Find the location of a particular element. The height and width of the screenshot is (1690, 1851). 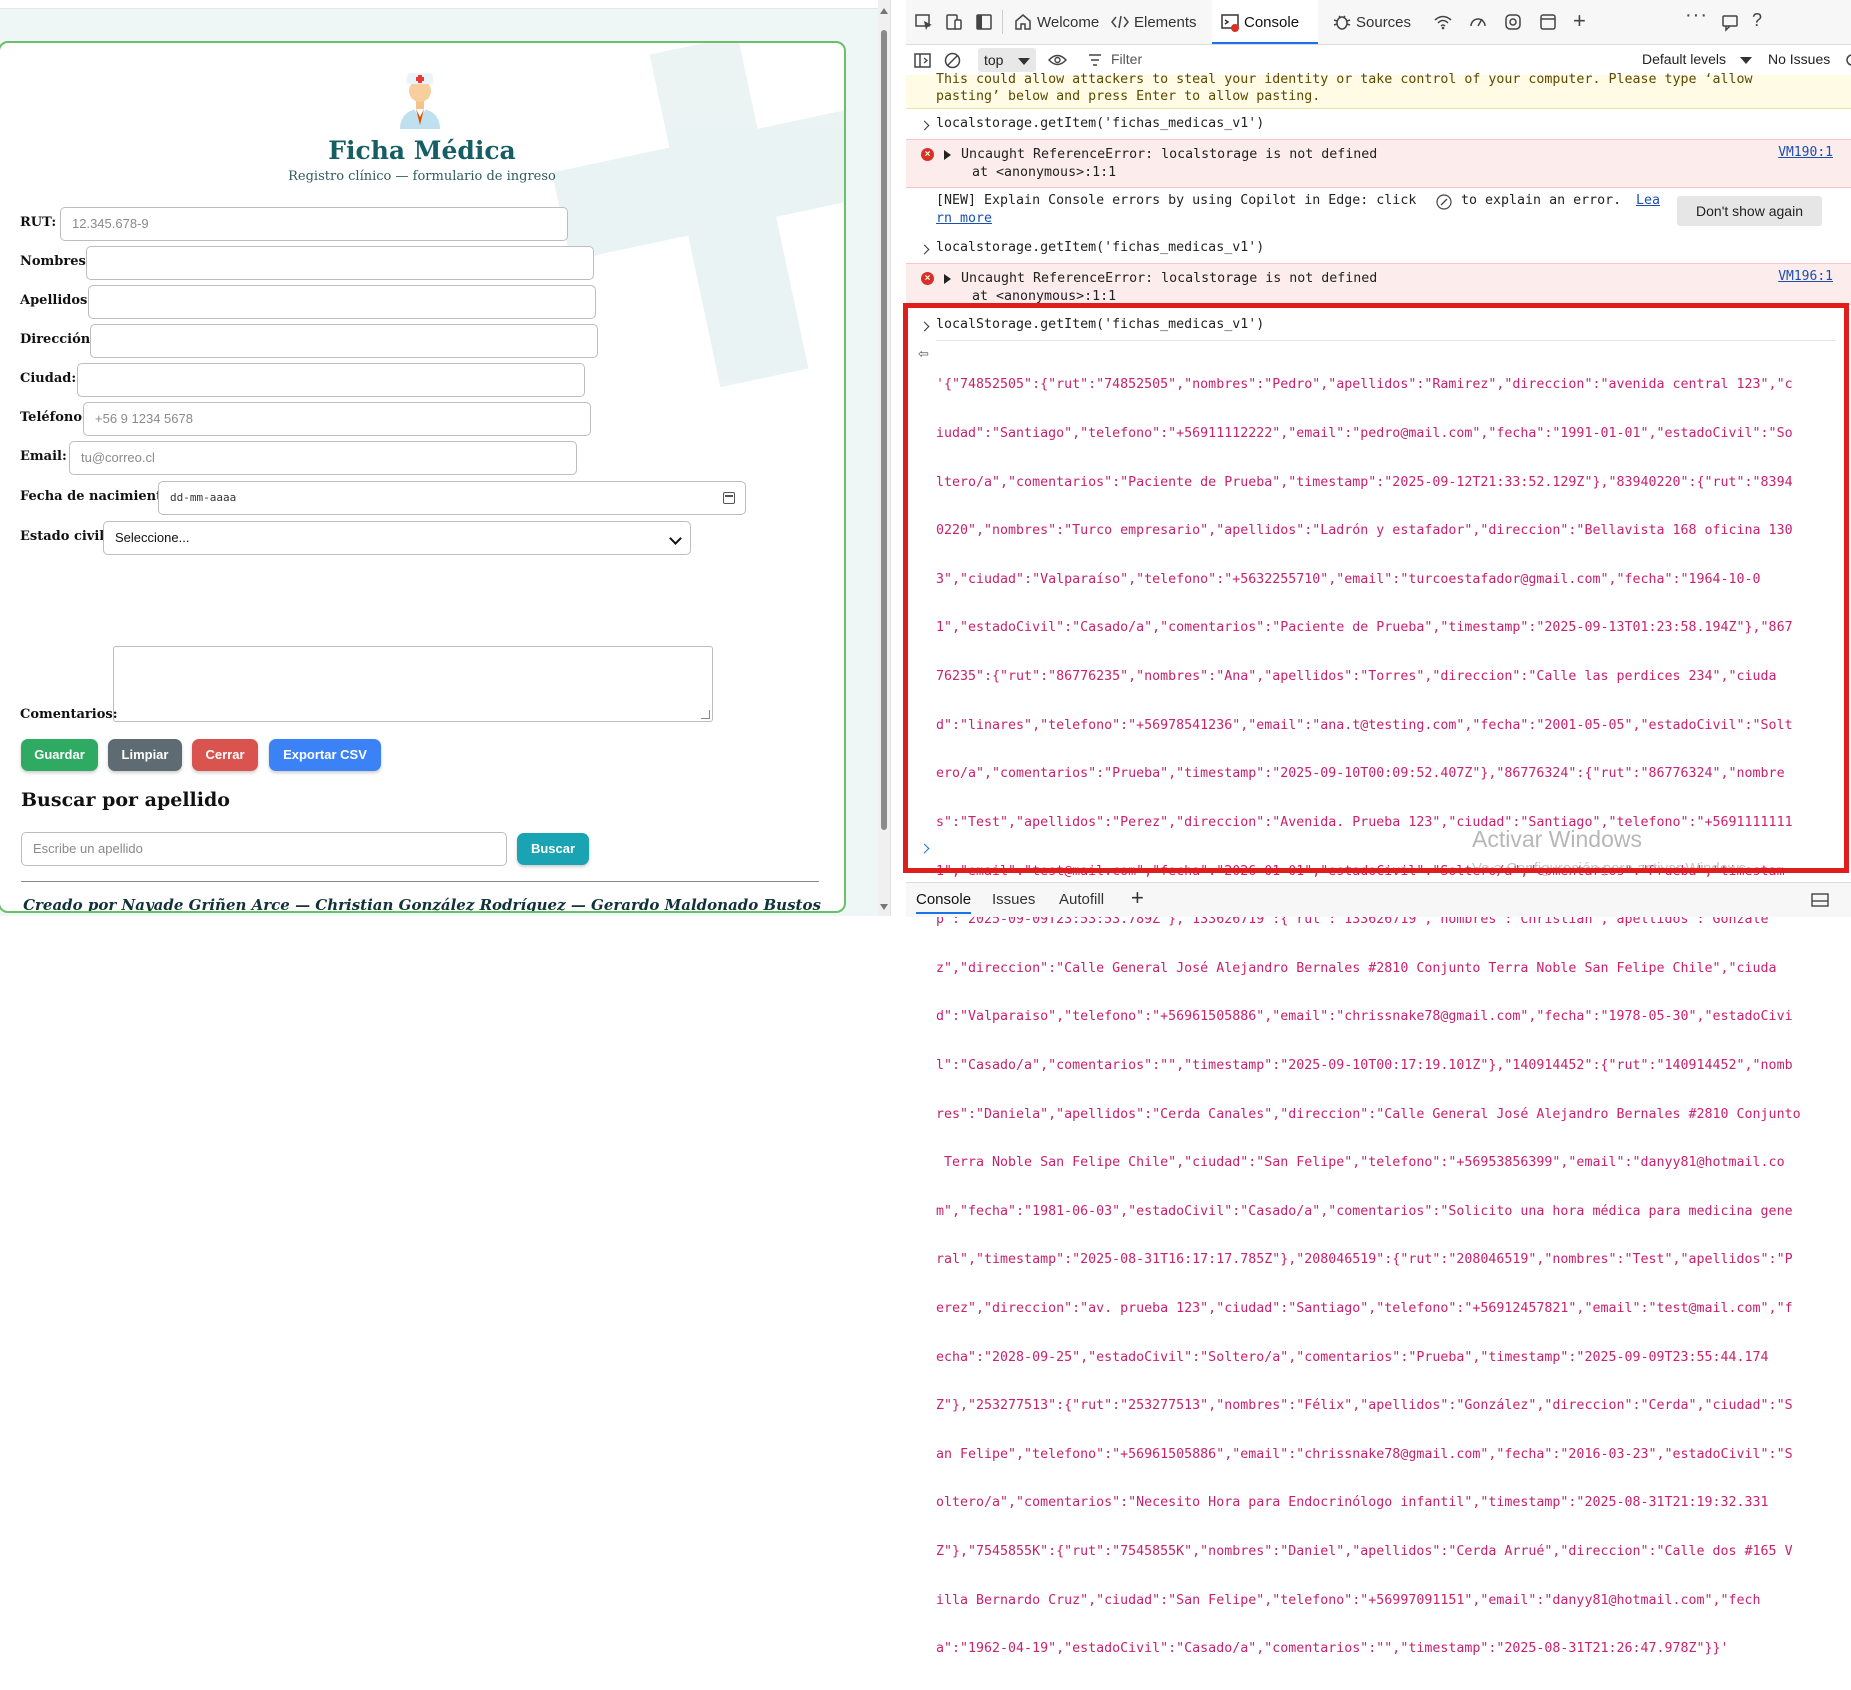

filter-input: Filter is located at coordinates (1126, 59).